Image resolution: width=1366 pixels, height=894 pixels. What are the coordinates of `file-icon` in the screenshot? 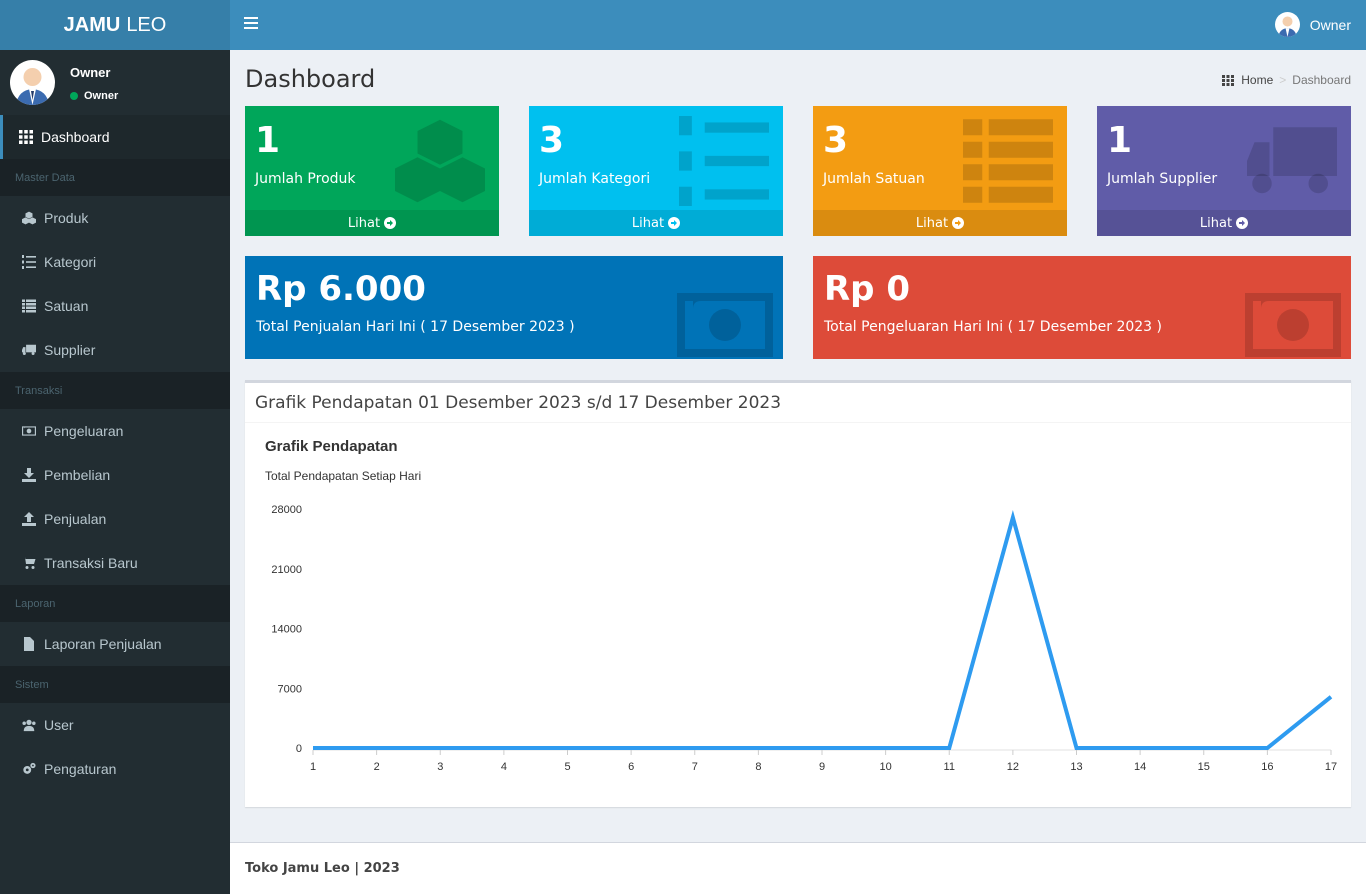 It's located at (29, 644).